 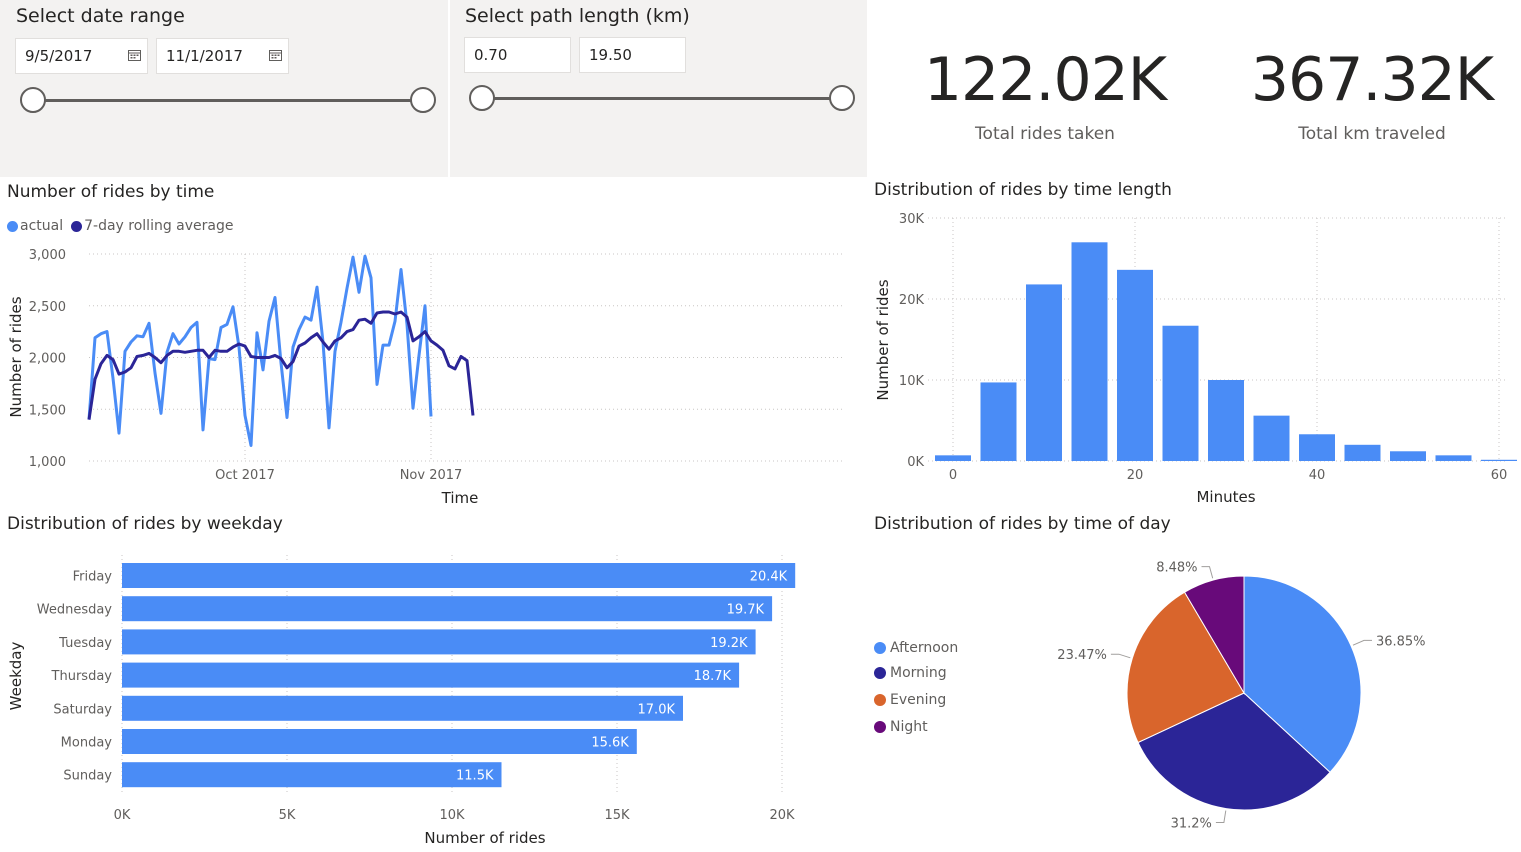 What do you see at coordinates (916, 687) in the screenshot?
I see `pie-legend: Afternoon Morning Evening Night` at bounding box center [916, 687].